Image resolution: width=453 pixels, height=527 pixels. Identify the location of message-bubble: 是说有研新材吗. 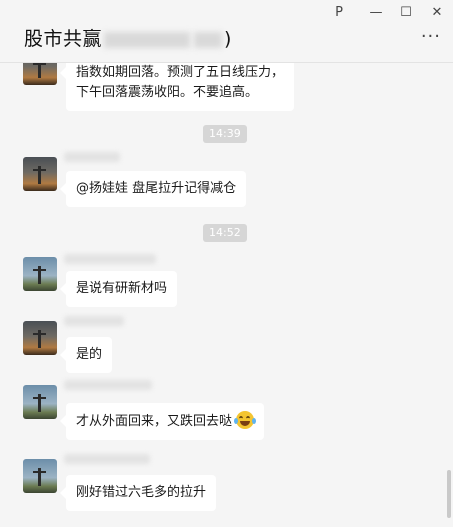
(118, 289).